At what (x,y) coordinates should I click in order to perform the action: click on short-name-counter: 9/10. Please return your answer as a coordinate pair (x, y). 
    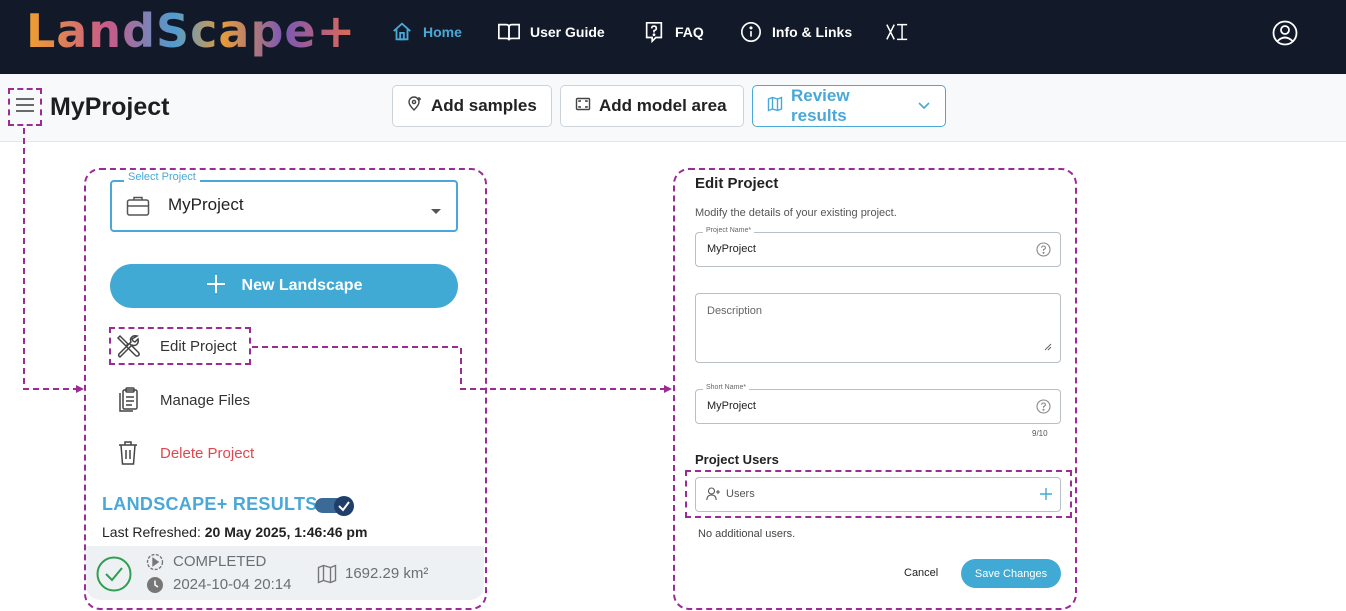
    Looking at the image, I should click on (1040, 433).